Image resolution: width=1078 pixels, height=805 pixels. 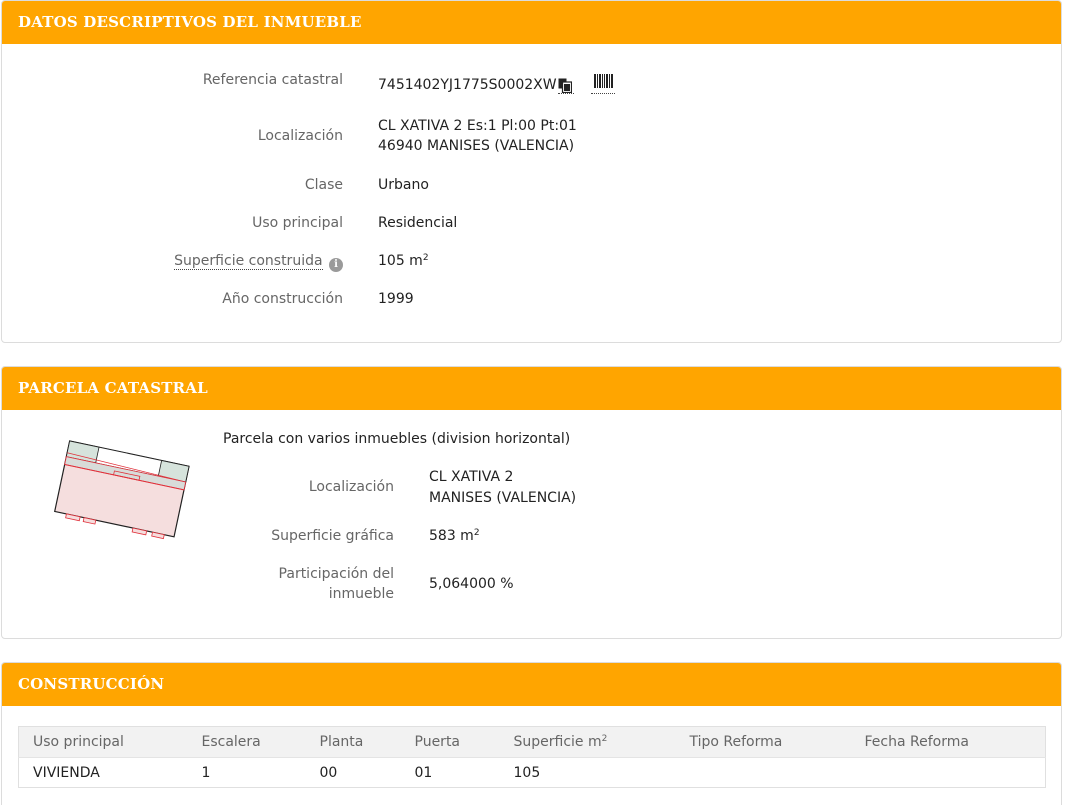 What do you see at coordinates (948, 773) in the screenshot?
I see `cell-fecha-reforma` at bounding box center [948, 773].